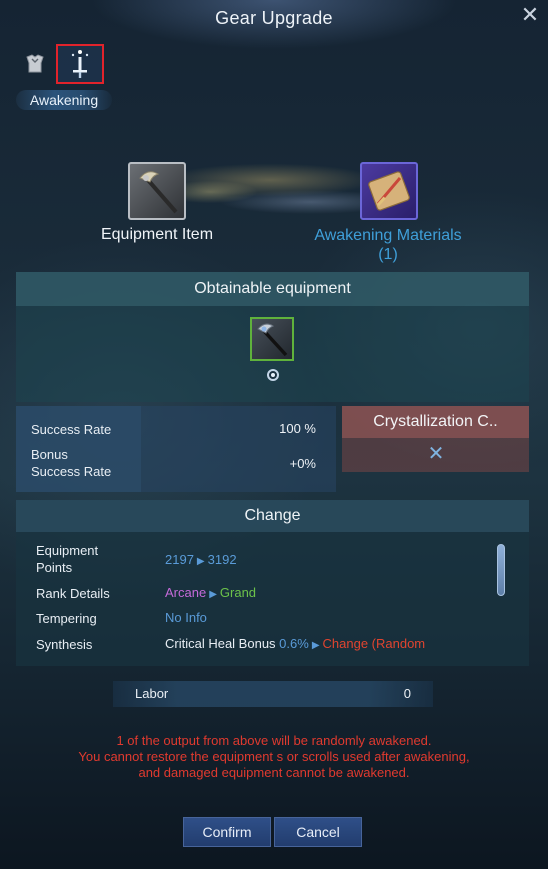 The height and width of the screenshot is (869, 548). I want to click on success-rate-label: Success Rate, so click(71, 429).